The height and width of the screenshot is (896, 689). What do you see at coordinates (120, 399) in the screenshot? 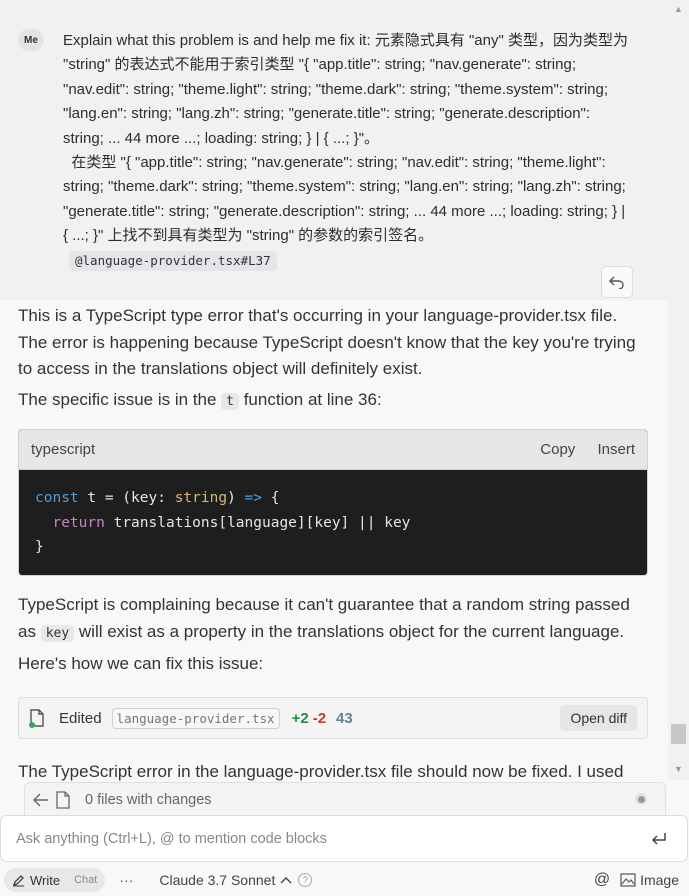
I see `para2-text-before: The specific issue is in the` at bounding box center [120, 399].